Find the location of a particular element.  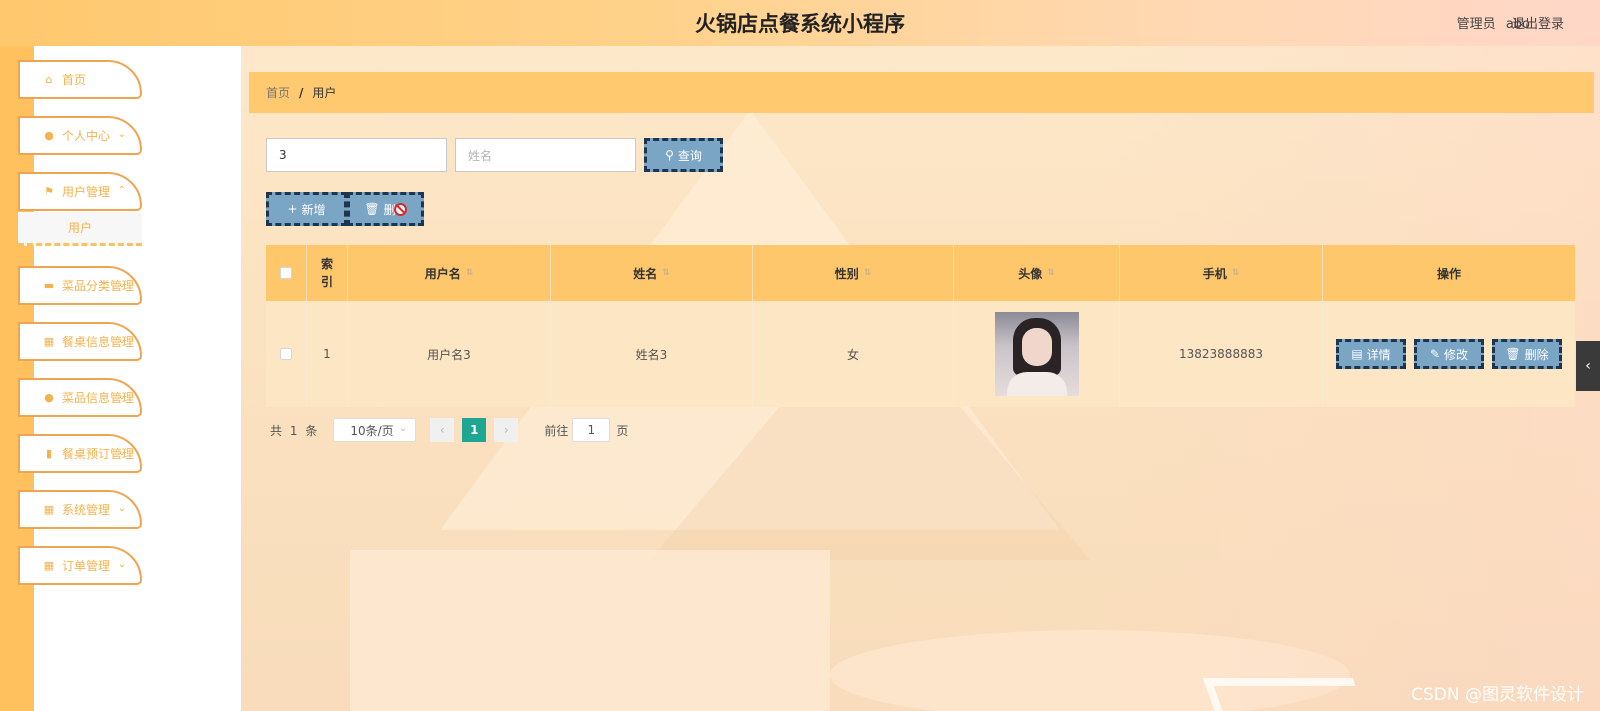

avatar is located at coordinates (1036, 354).